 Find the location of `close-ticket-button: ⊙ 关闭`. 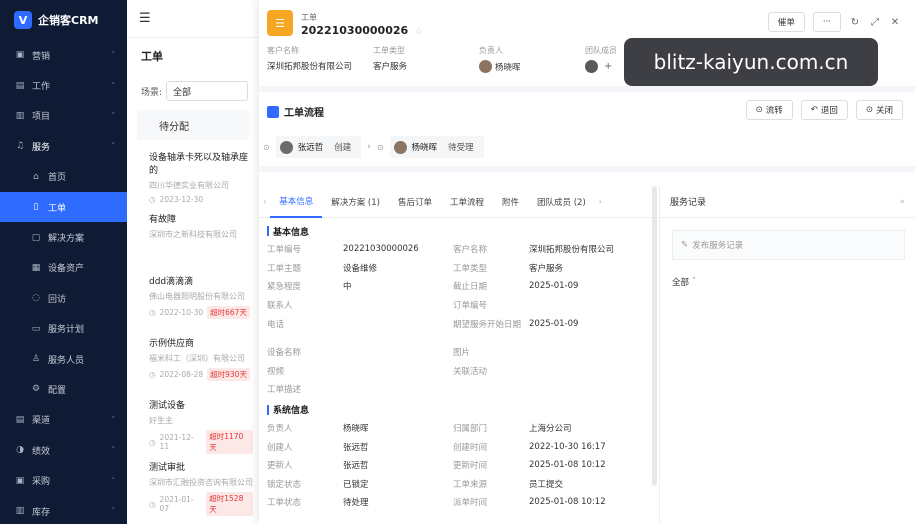

close-ticket-button: ⊙ 关闭 is located at coordinates (879, 110).